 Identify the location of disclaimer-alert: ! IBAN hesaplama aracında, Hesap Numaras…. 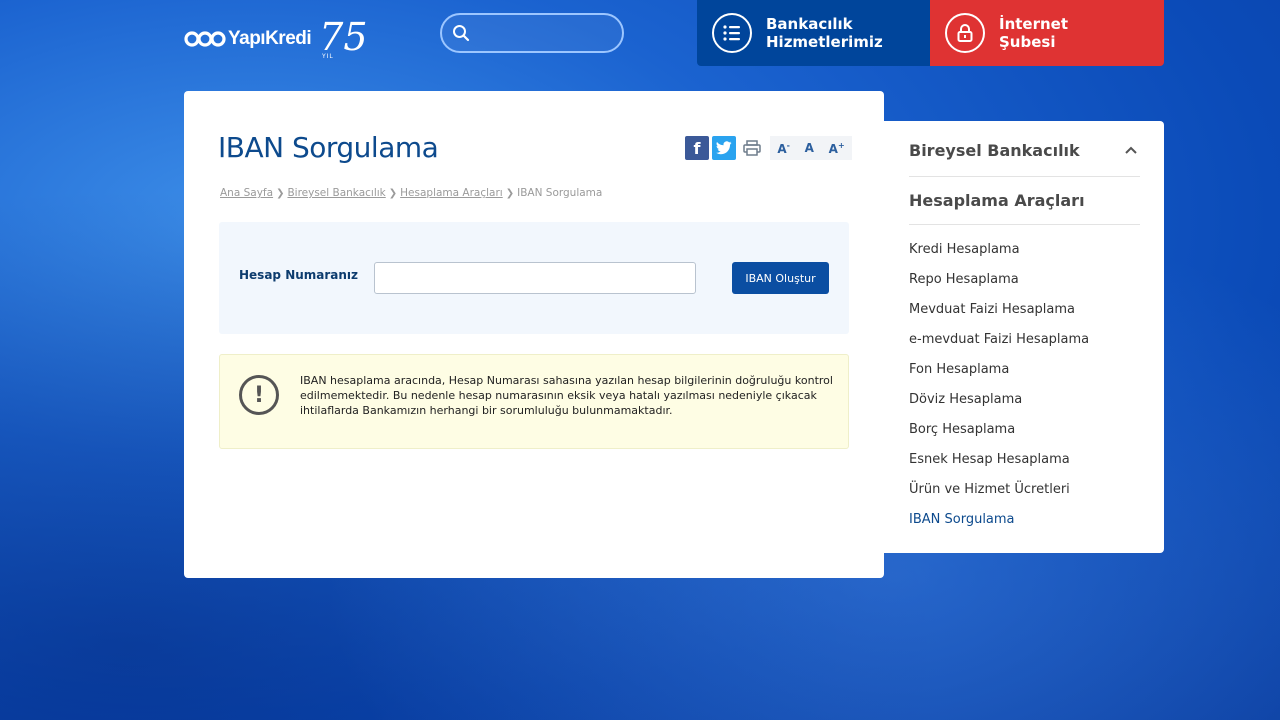
(534, 401).